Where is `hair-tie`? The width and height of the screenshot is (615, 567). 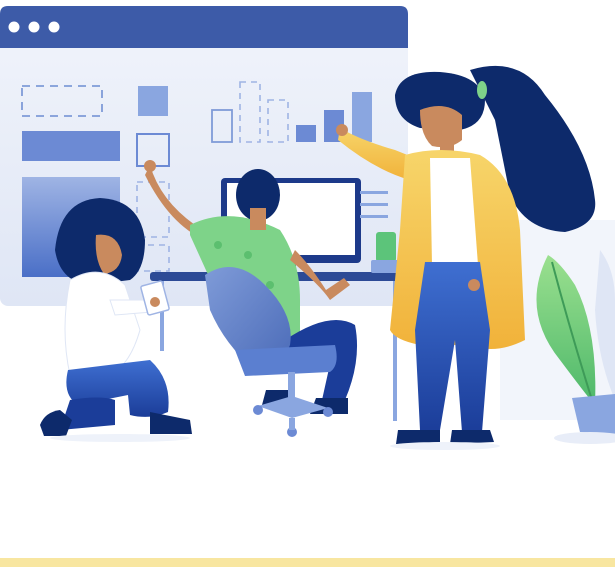 hair-tie is located at coordinates (482, 90).